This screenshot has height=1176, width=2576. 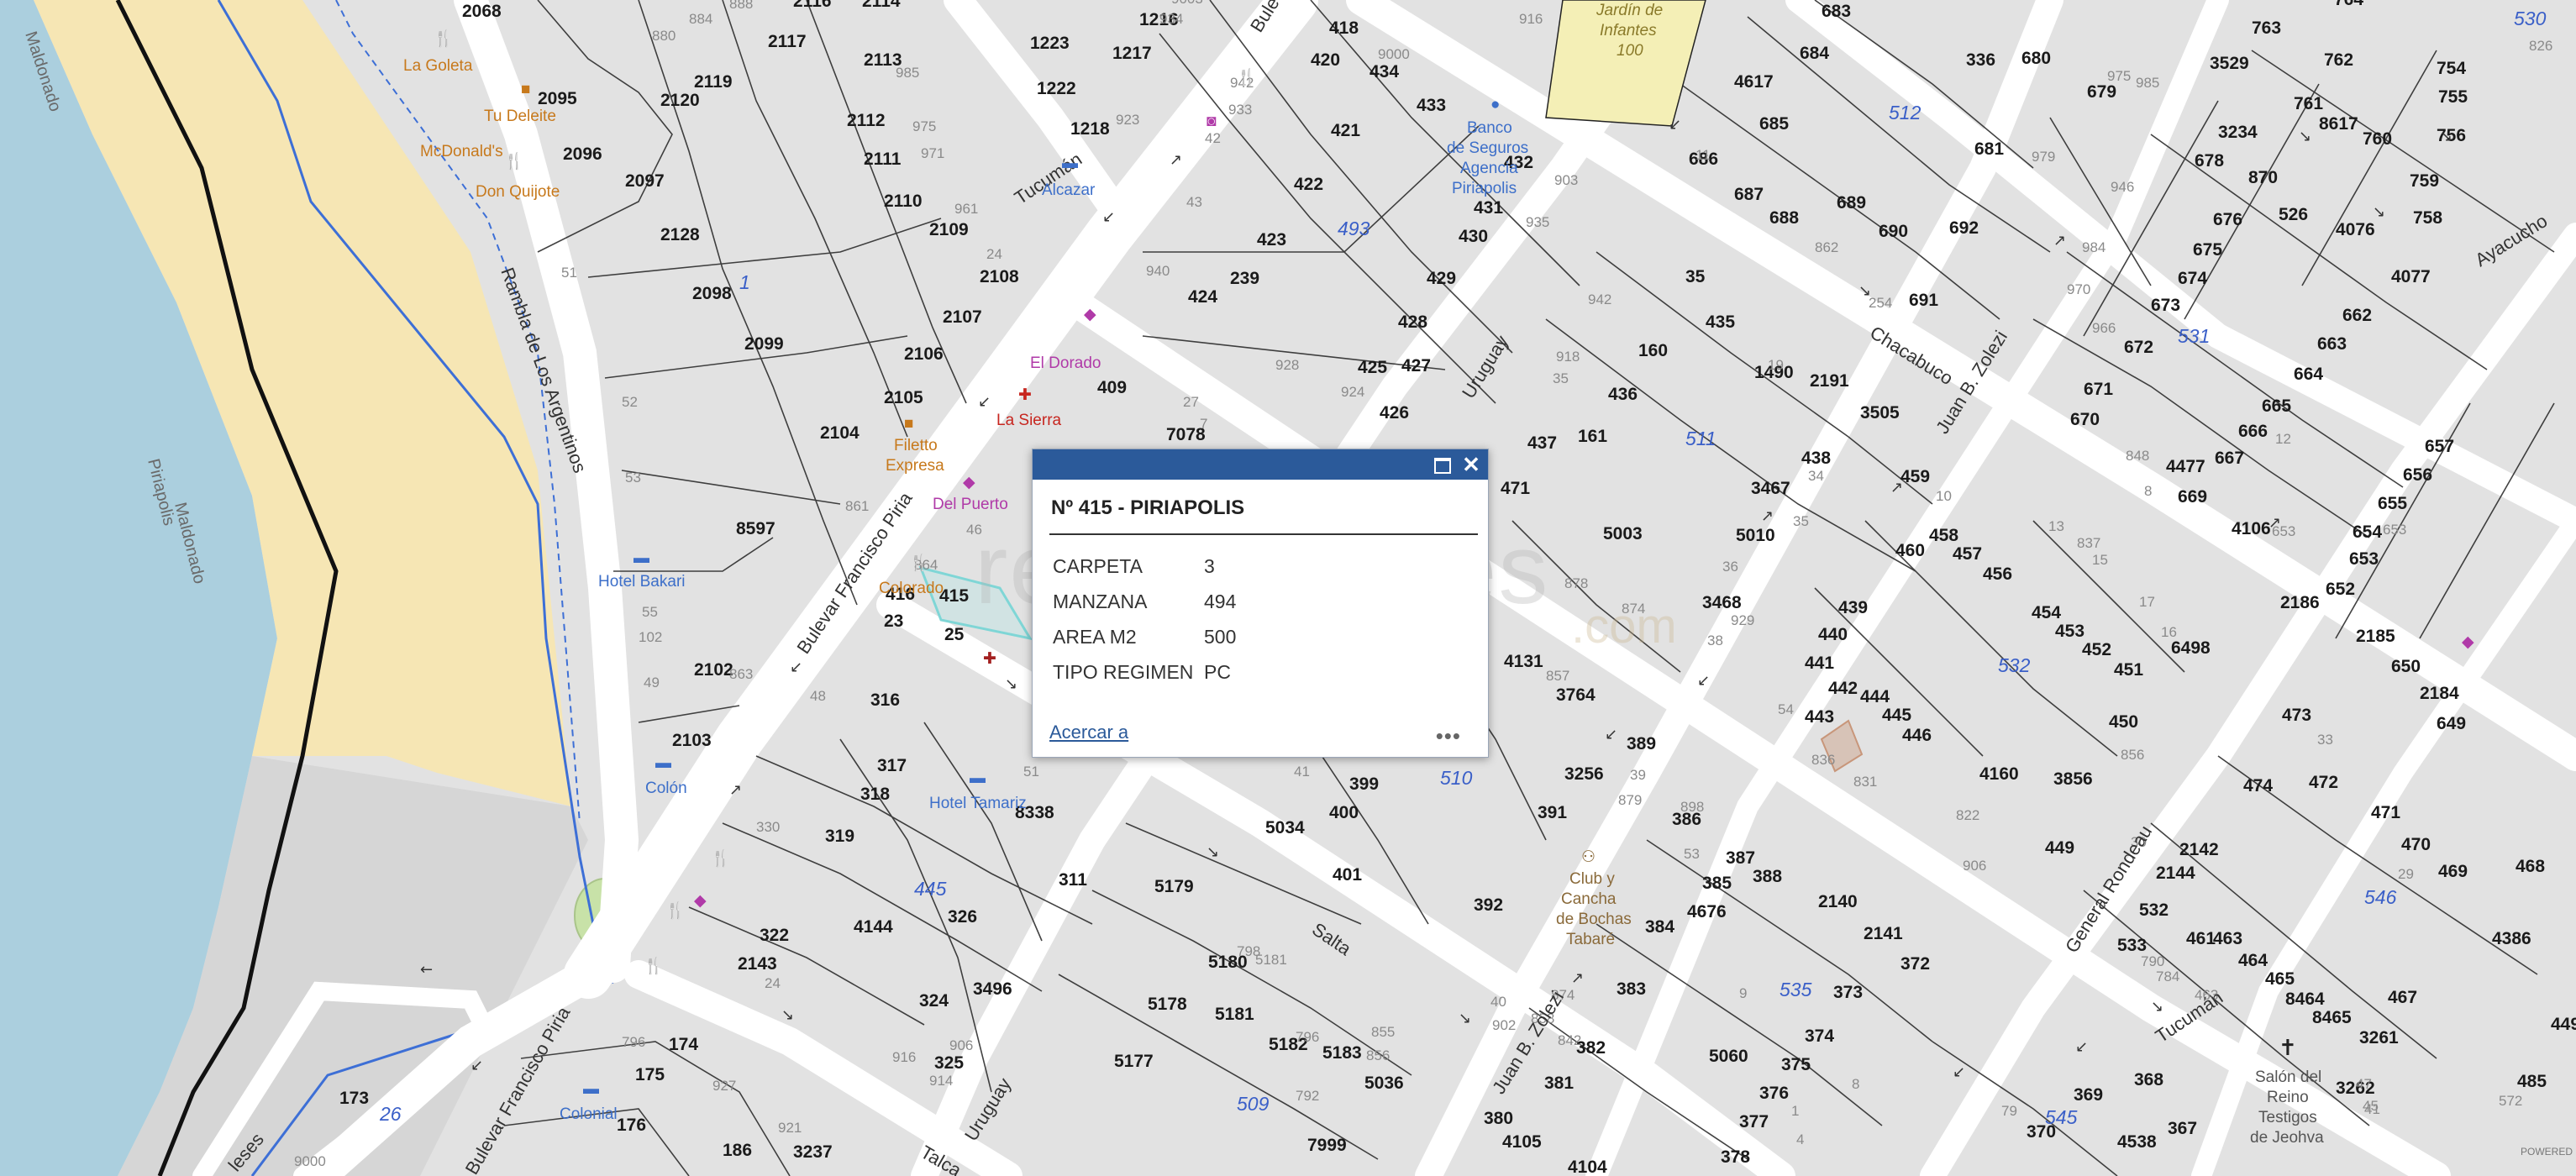 I want to click on lot-number: 5003, so click(x=1623, y=533).